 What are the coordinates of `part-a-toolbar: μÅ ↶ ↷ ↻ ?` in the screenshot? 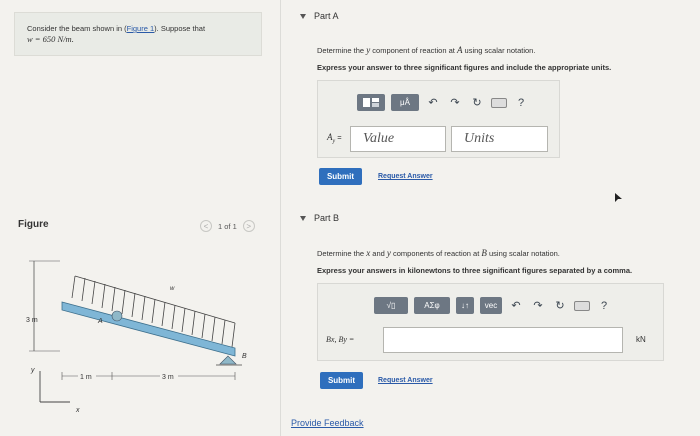 It's located at (443, 102).